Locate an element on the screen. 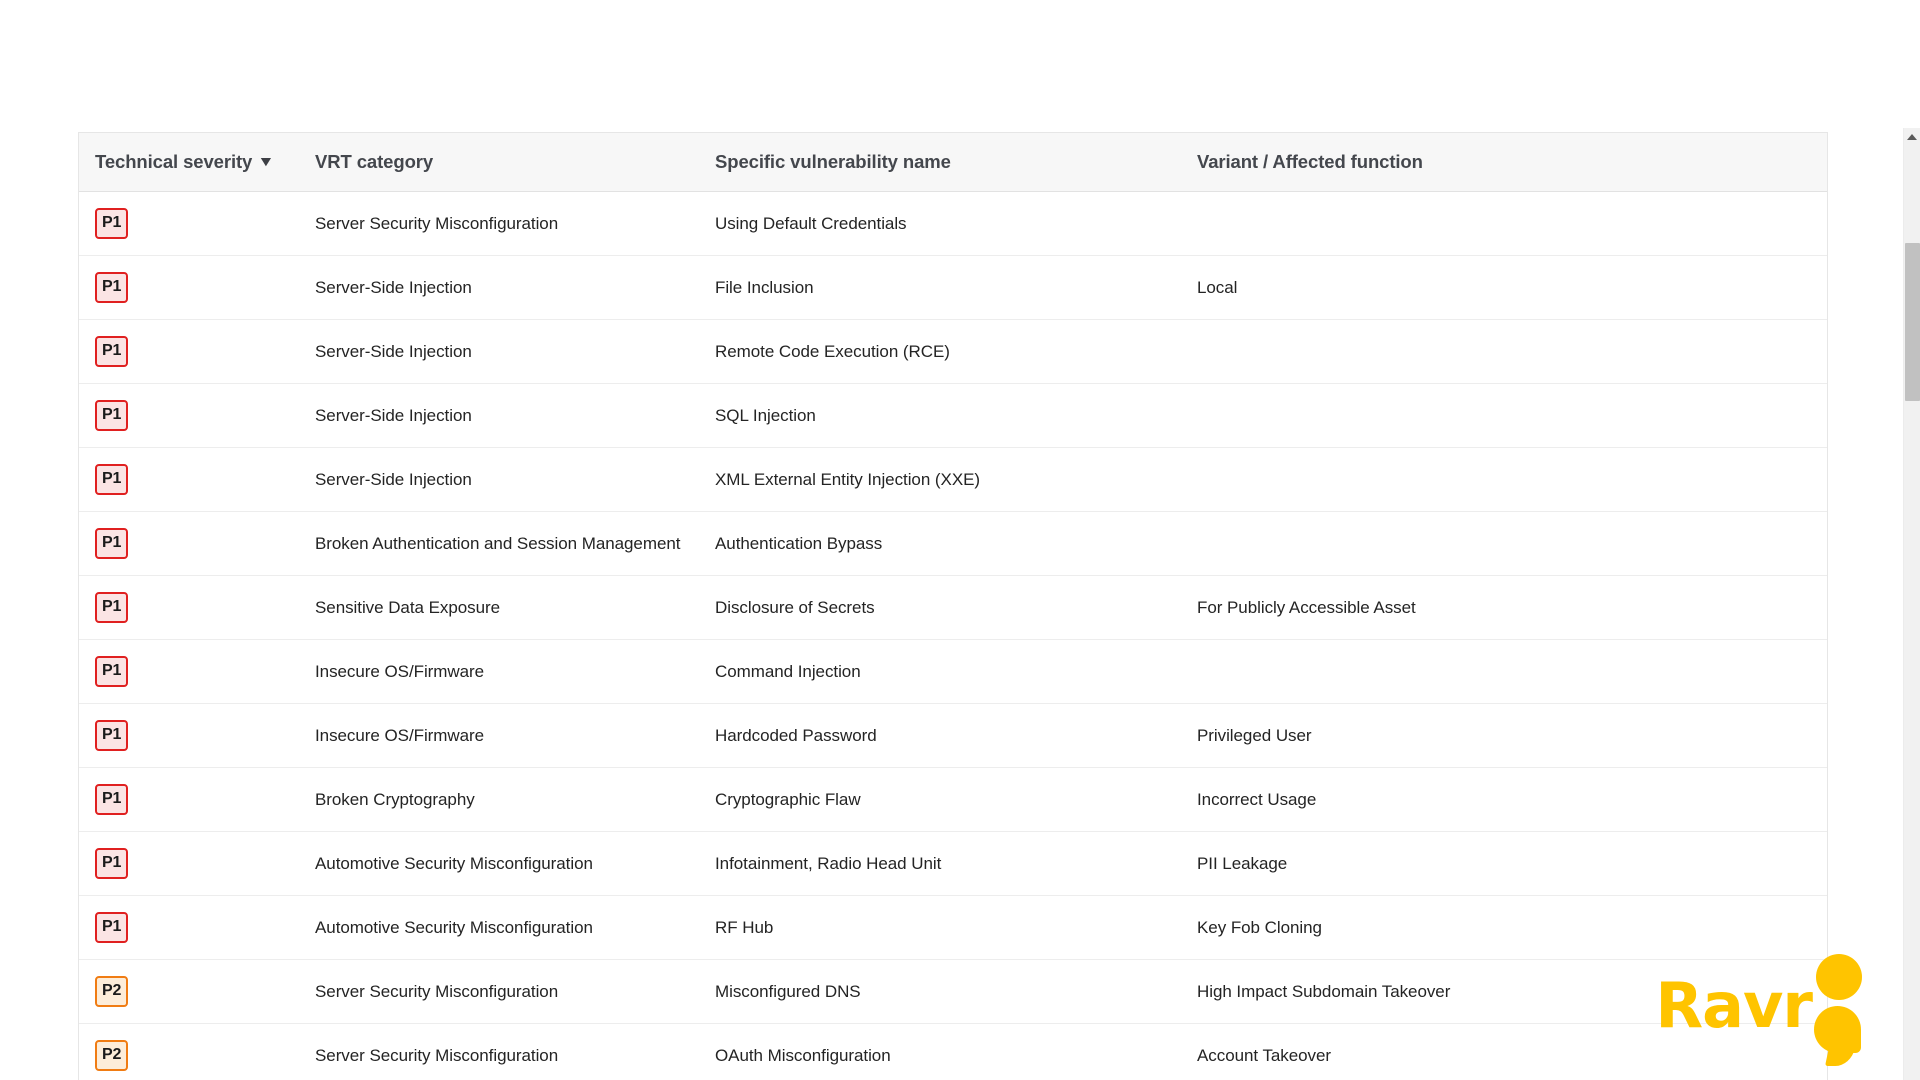  cell-variant-affected-function: Incorrect Usage is located at coordinates (1504, 799).